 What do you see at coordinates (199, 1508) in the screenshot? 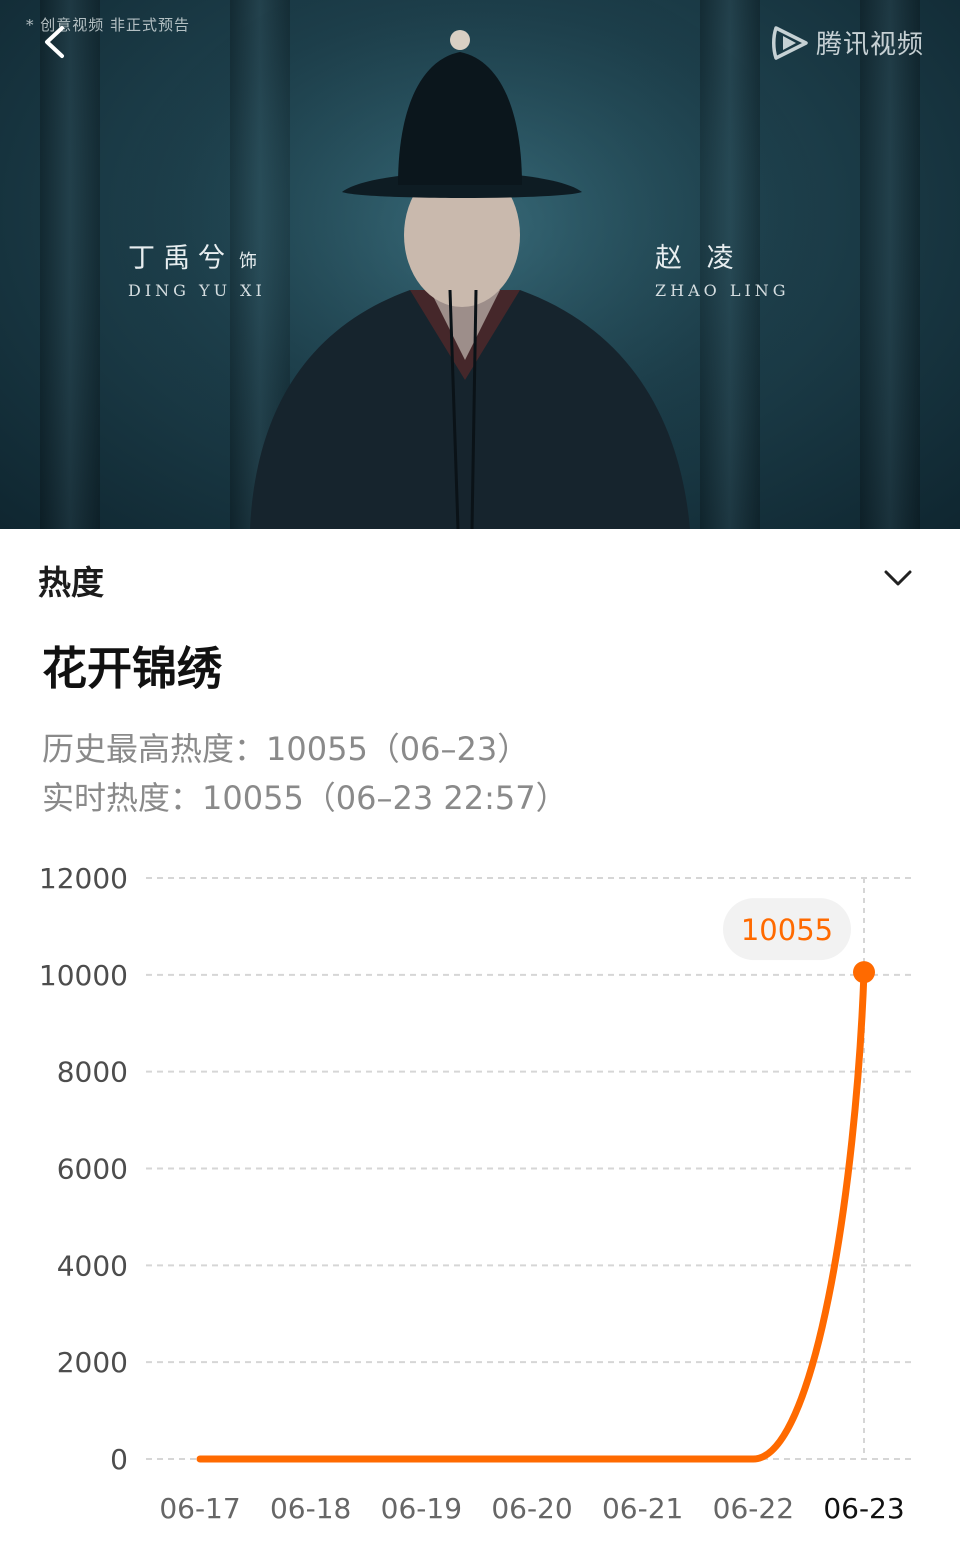
I see `x-tick-label: 06-17` at bounding box center [199, 1508].